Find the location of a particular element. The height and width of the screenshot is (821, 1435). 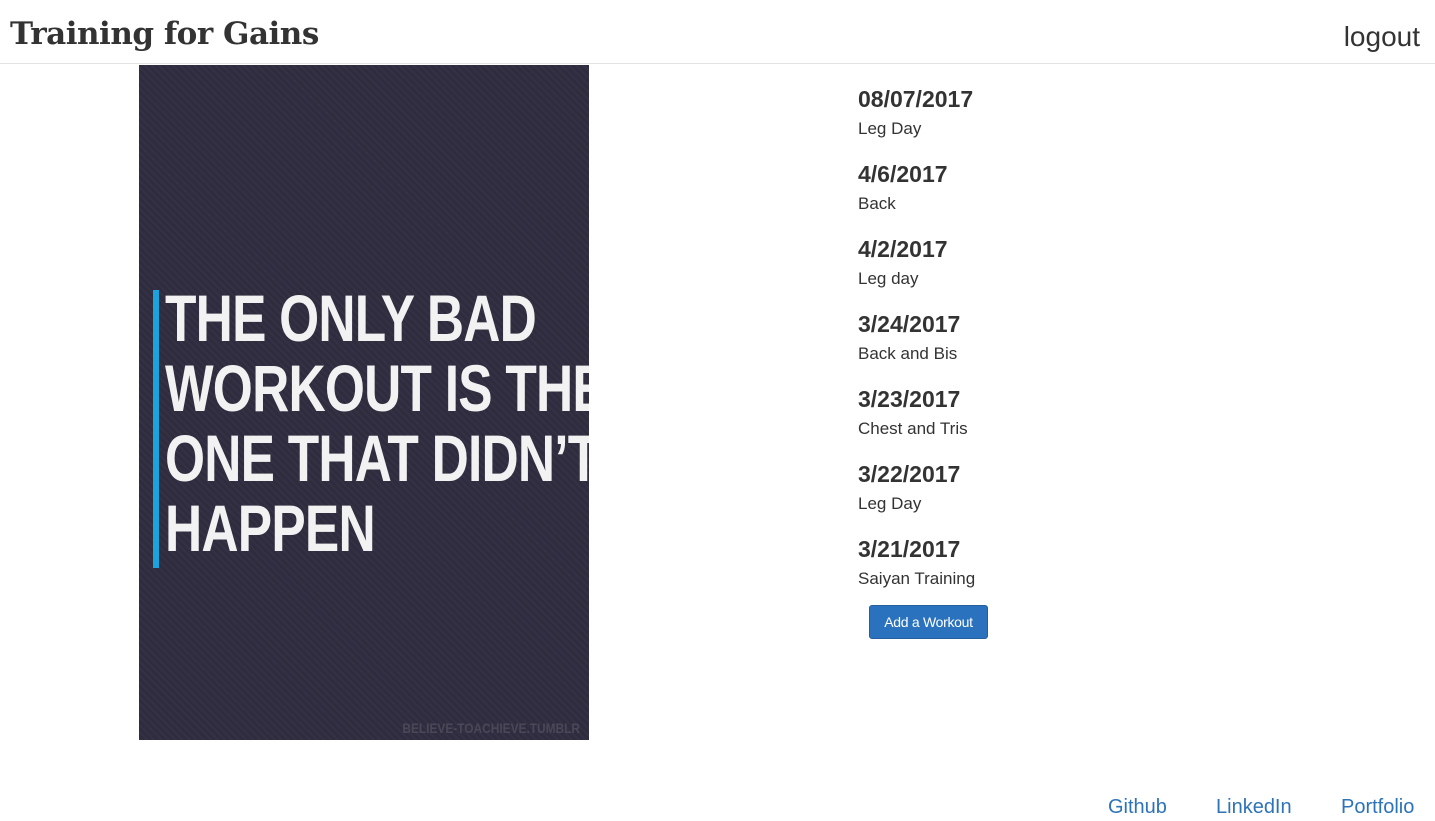

poster-quote-line: THE ONLY BAD is located at coordinates (351, 318).